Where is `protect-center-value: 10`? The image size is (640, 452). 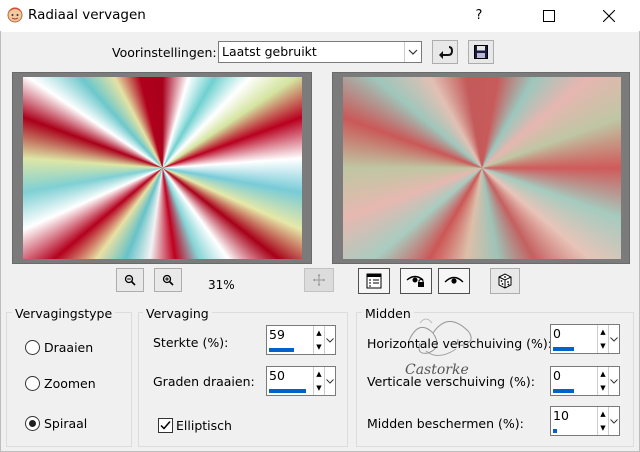
protect-center-value: 10 is located at coordinates (561, 415).